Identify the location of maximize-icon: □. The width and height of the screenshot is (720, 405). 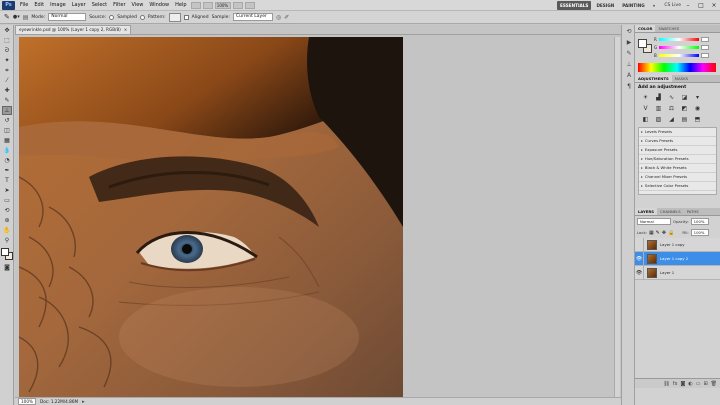
(701, 5).